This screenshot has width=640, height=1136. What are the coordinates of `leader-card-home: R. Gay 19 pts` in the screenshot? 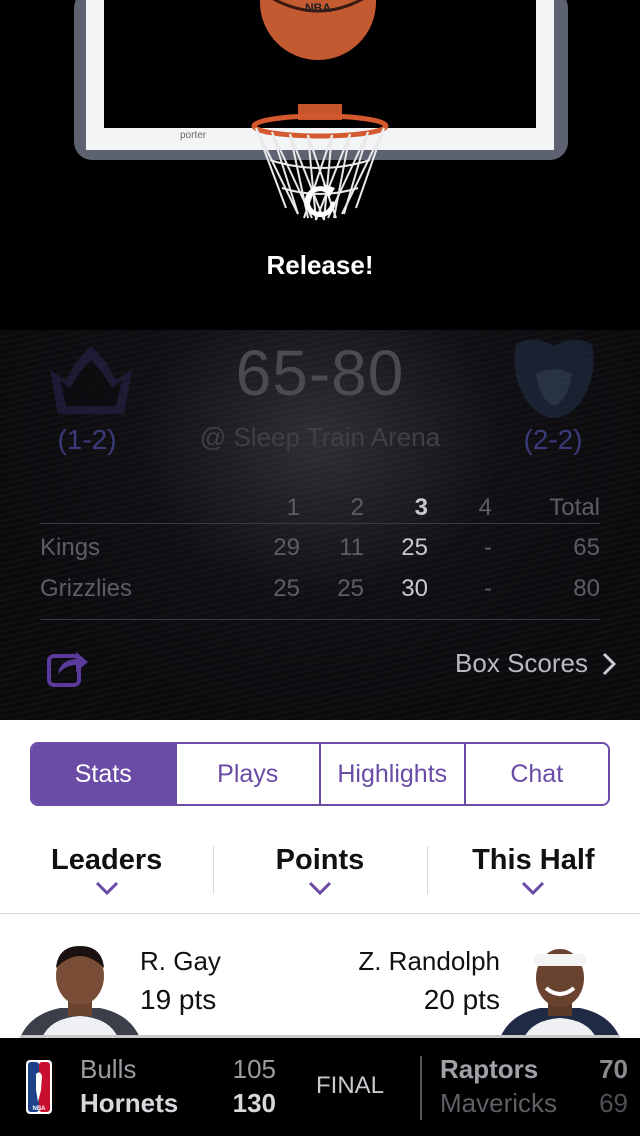 It's located at (160, 983).